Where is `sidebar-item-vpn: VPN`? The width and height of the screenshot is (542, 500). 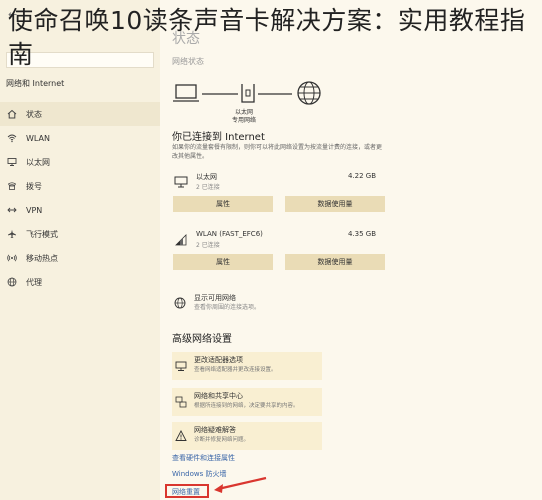 sidebar-item-vpn: VPN is located at coordinates (80, 210).